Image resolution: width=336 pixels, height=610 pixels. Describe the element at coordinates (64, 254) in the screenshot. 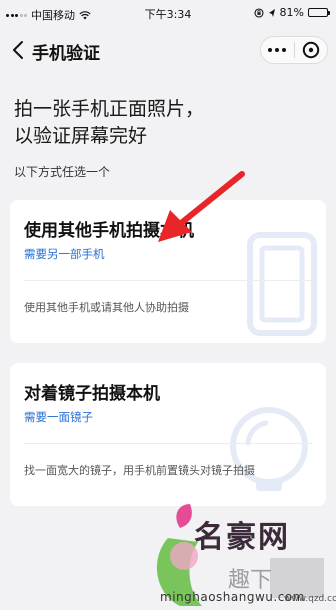

I see `option-requirement-link: 需要另一部手机` at that location.